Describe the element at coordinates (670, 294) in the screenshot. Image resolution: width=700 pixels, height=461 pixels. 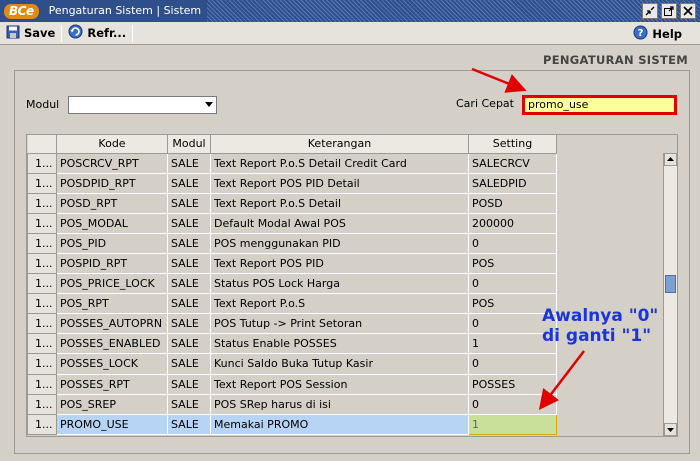
I see `vertical-scrollbar` at that location.